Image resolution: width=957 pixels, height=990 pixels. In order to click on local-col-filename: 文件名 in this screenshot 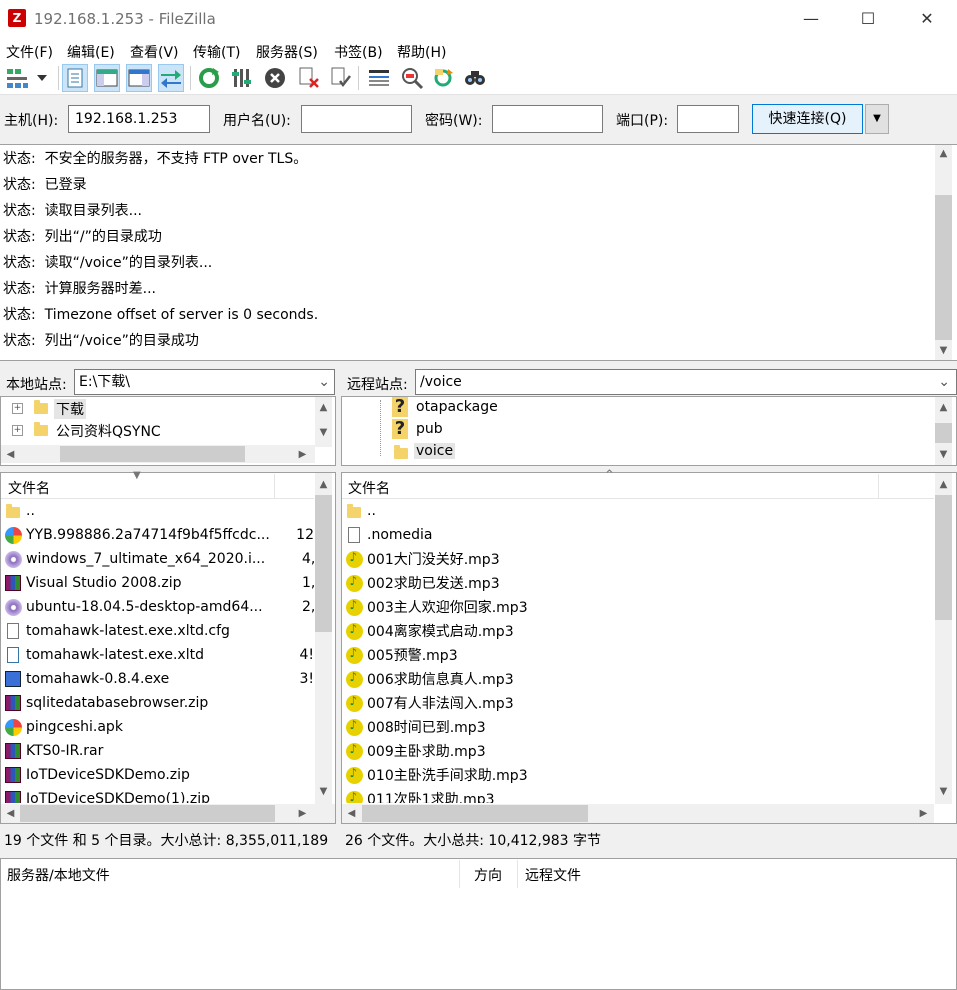, I will do `click(29, 488)`.